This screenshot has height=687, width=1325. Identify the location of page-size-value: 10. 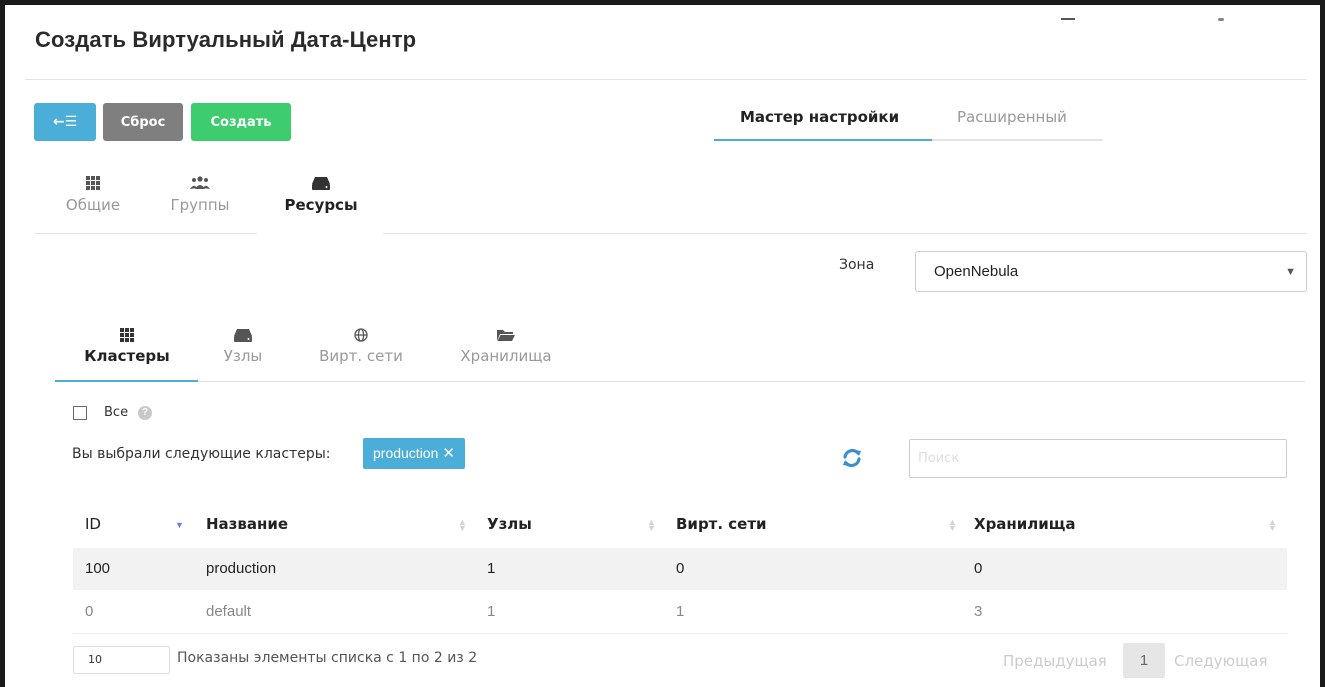
(95, 659).